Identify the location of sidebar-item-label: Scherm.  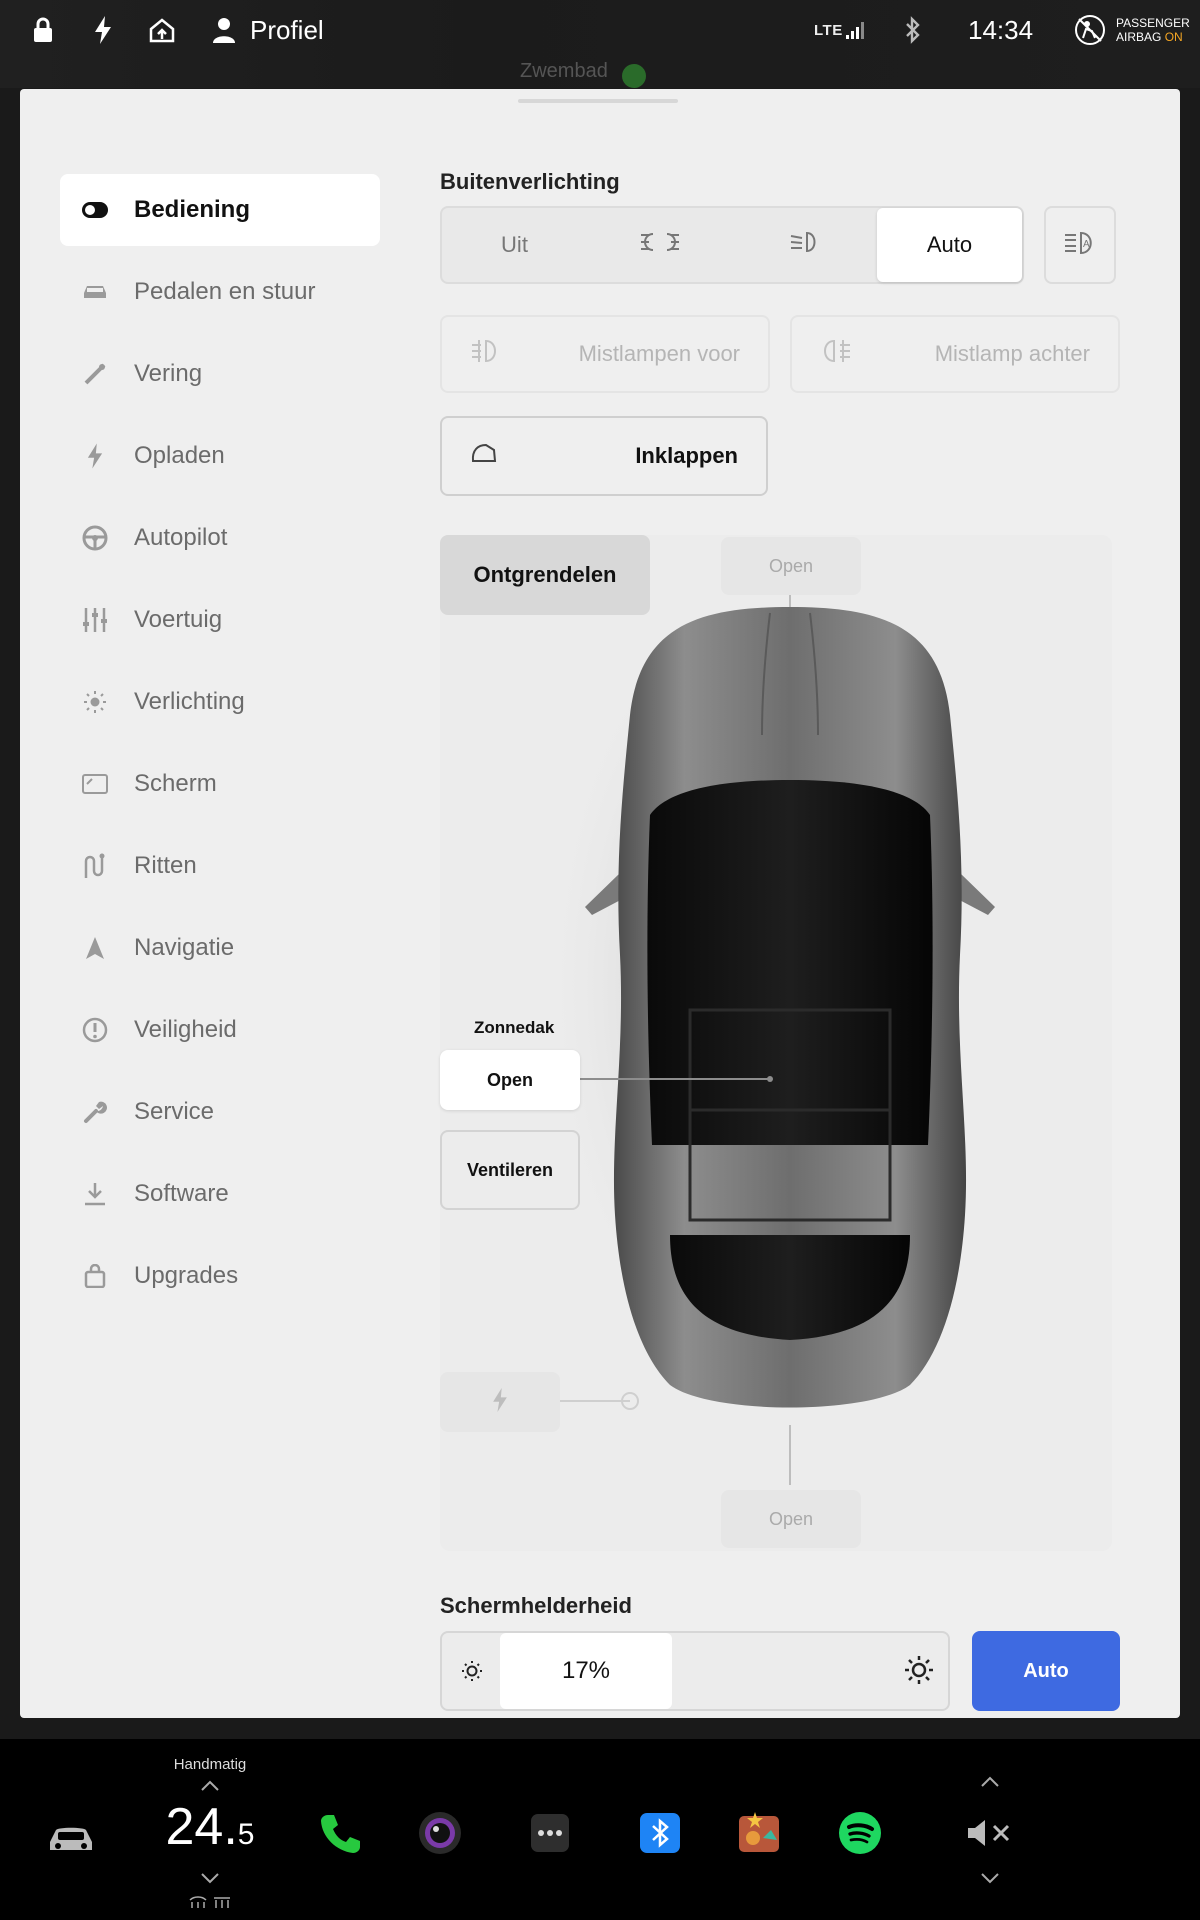
(175, 783).